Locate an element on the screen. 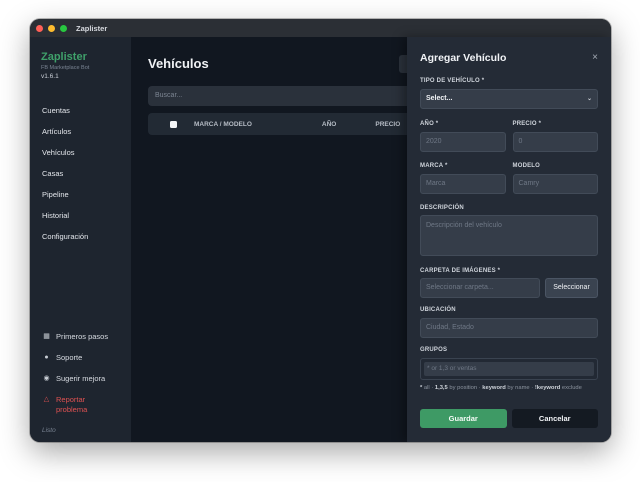 The height and width of the screenshot is (482, 640). title-bar: Zaplister is located at coordinates (320, 28).